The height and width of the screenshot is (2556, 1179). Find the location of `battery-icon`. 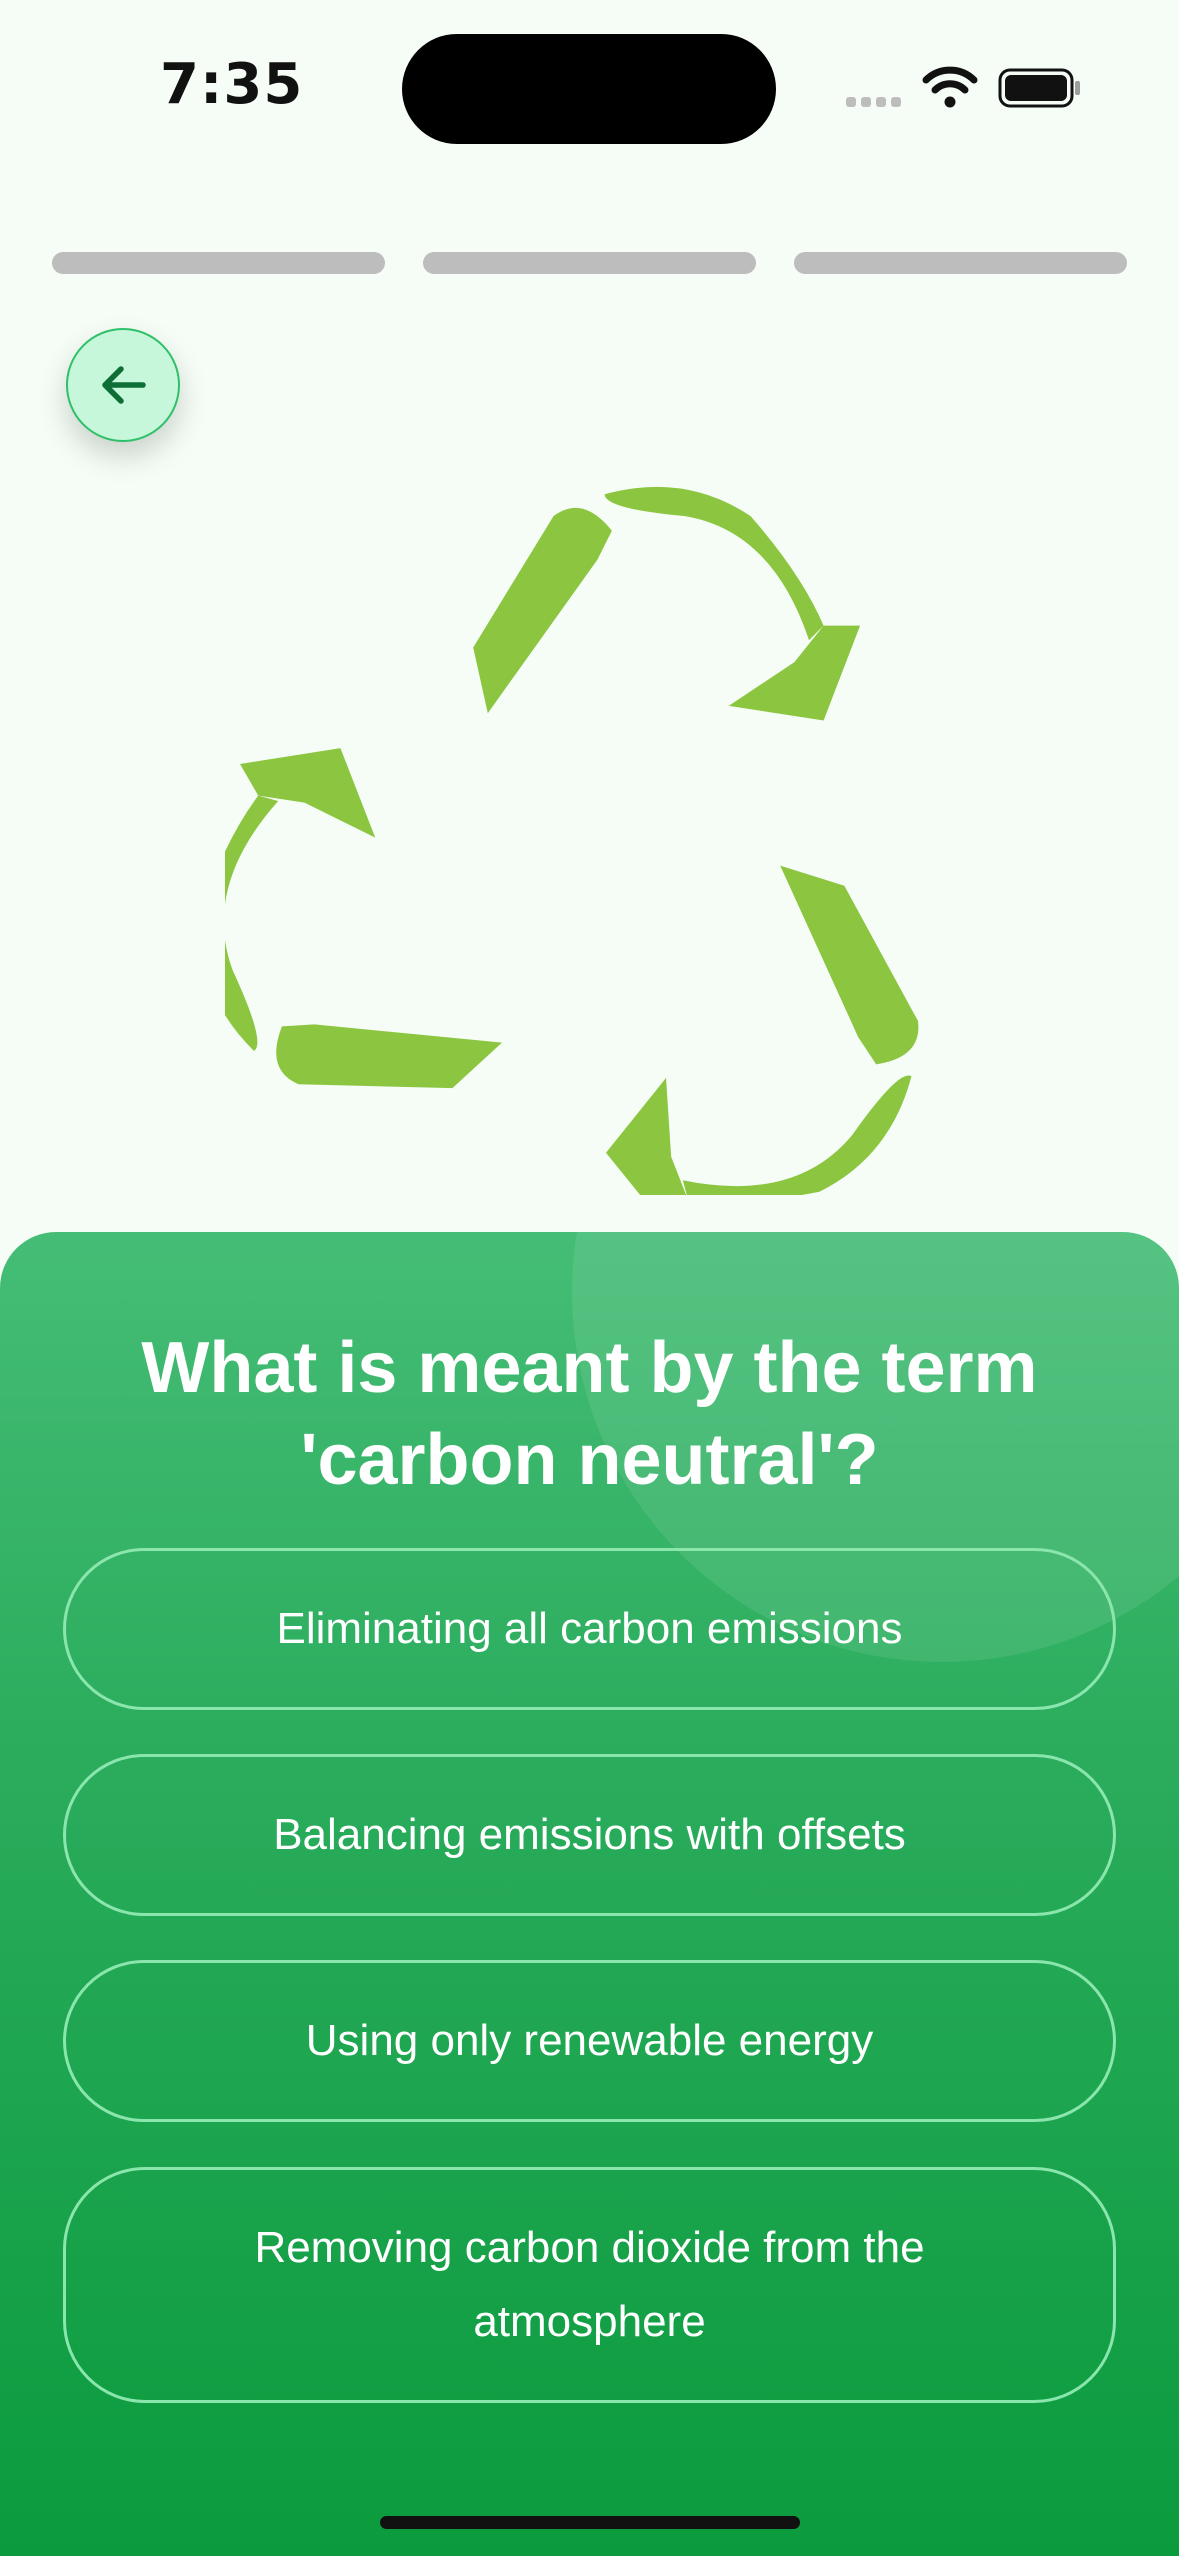

battery-icon is located at coordinates (1039, 88).